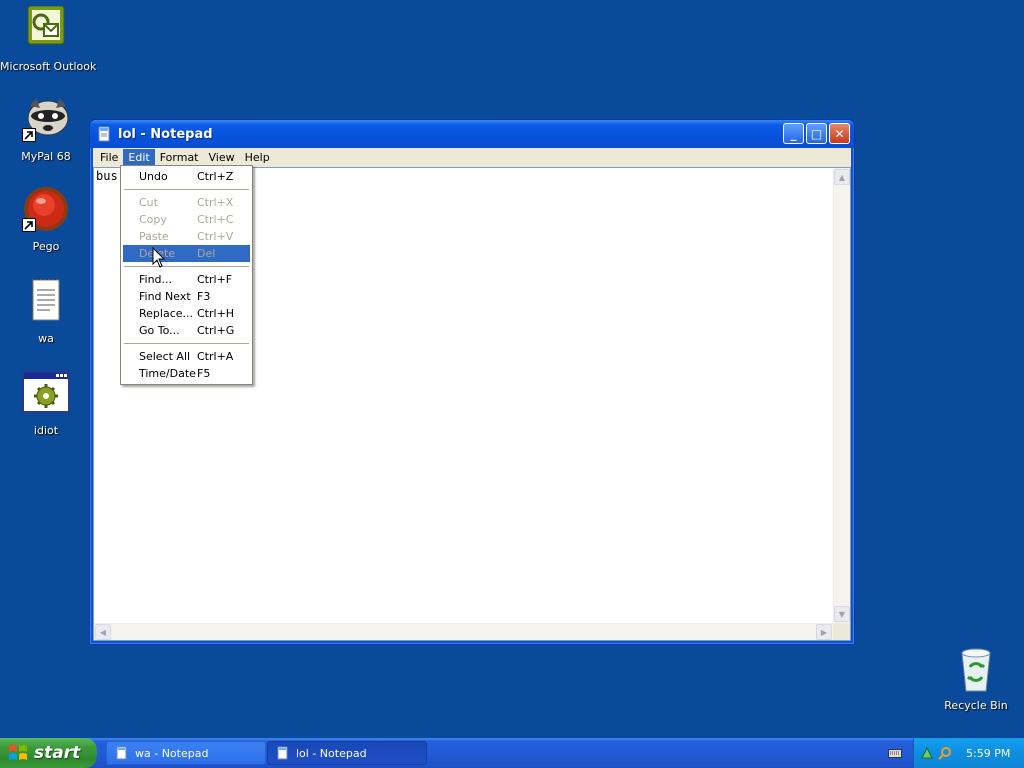 This screenshot has width=1024, height=768. Describe the element at coordinates (46, 120) in the screenshot. I see `raccoon-icon` at that location.